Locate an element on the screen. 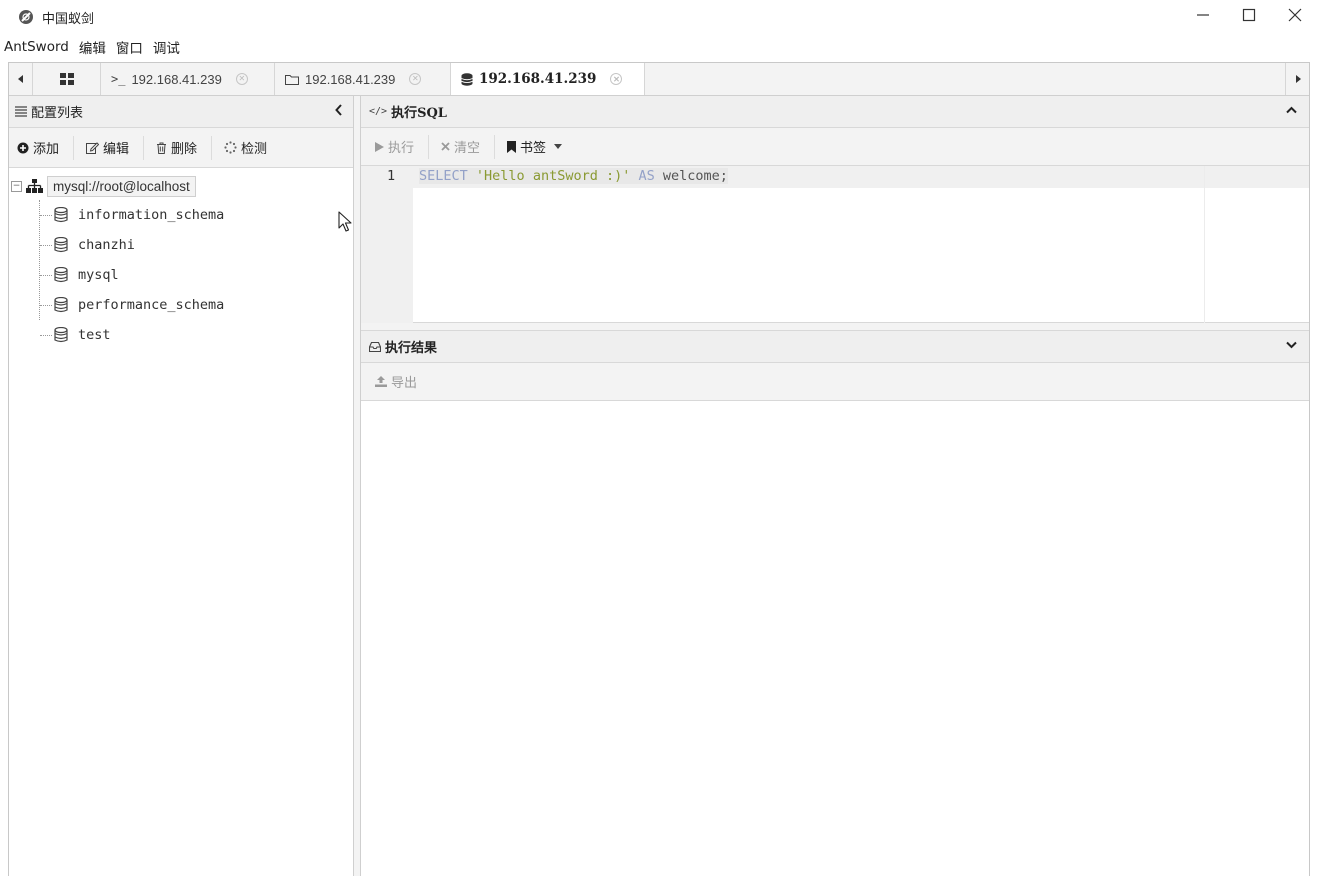 The height and width of the screenshot is (882, 1318). edit-button: 编辑 is located at coordinates (115, 147).